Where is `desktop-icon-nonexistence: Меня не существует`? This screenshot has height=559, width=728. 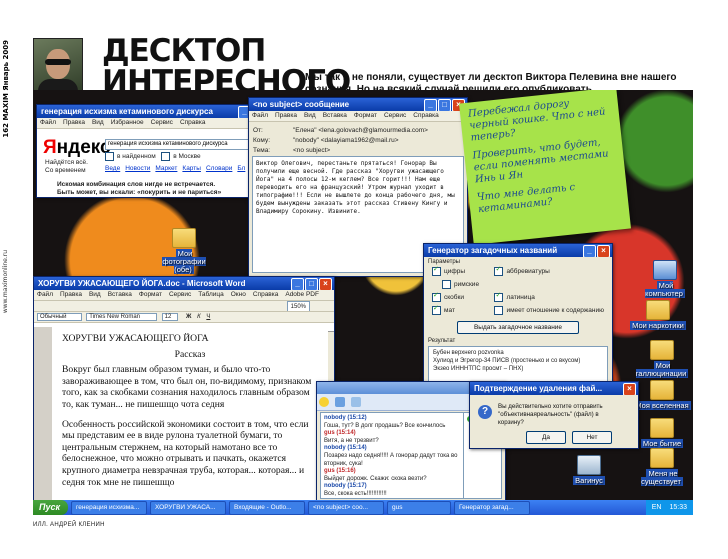
desktop-icon-nonexistence: Меня не существует is located at coordinates (662, 467).